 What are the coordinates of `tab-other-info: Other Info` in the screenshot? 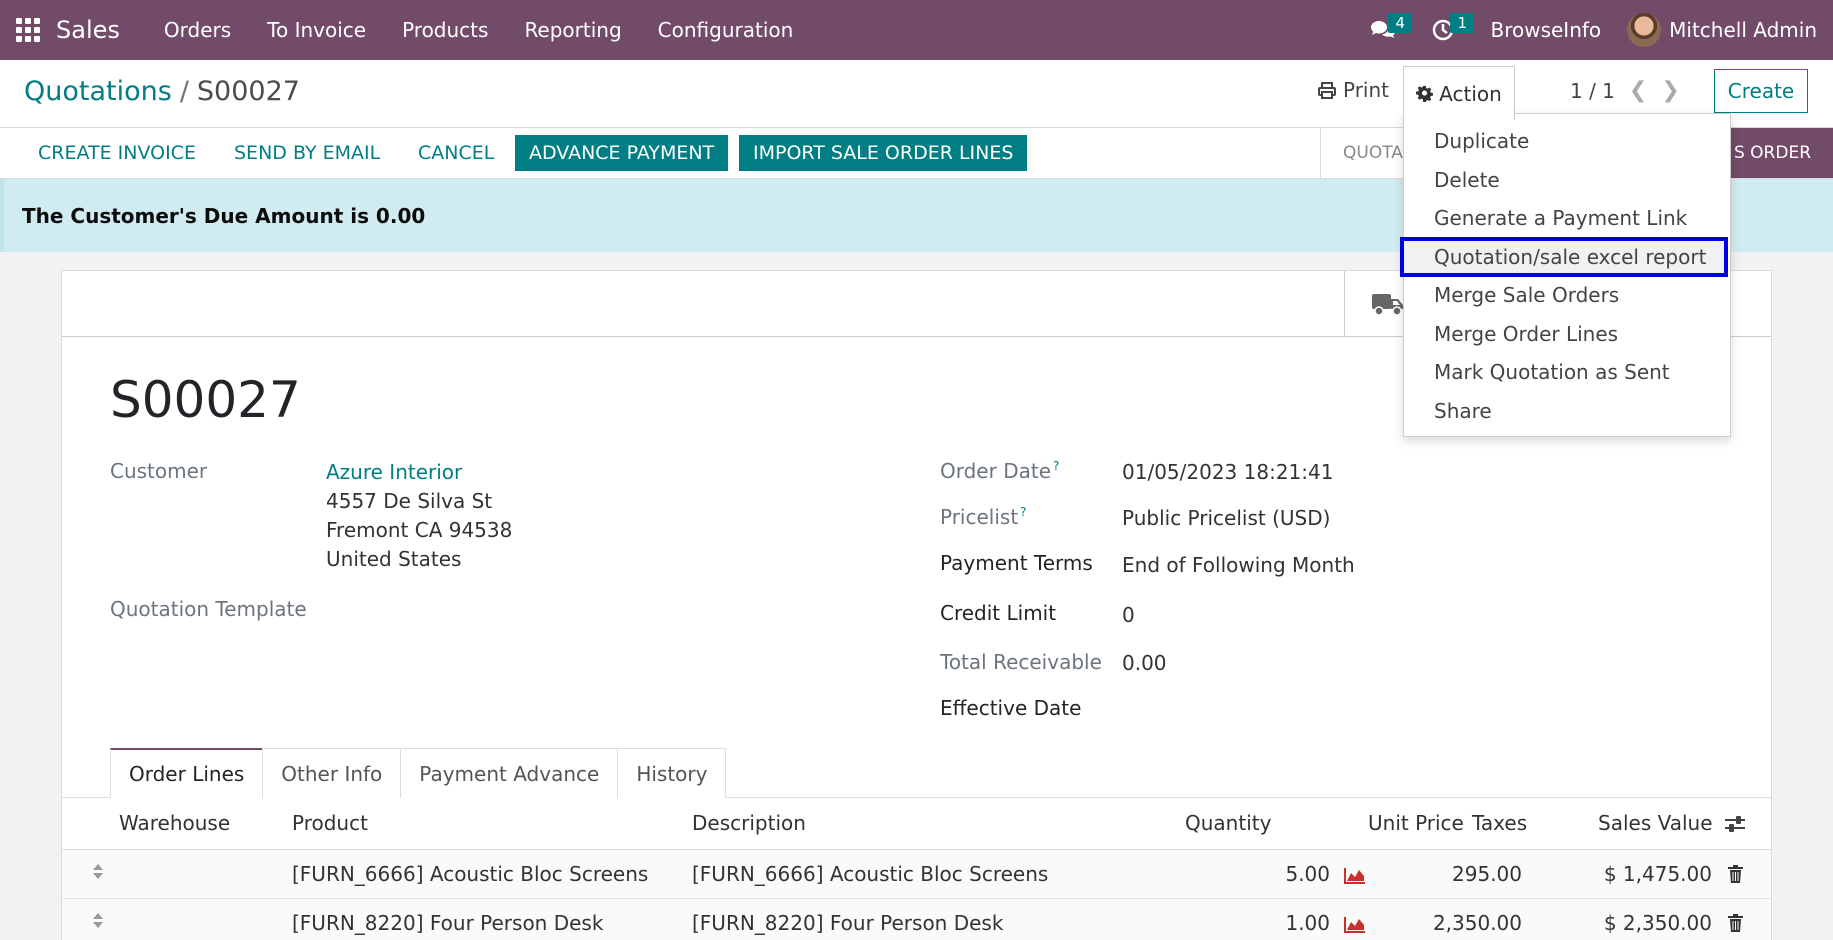 It's located at (332, 773).